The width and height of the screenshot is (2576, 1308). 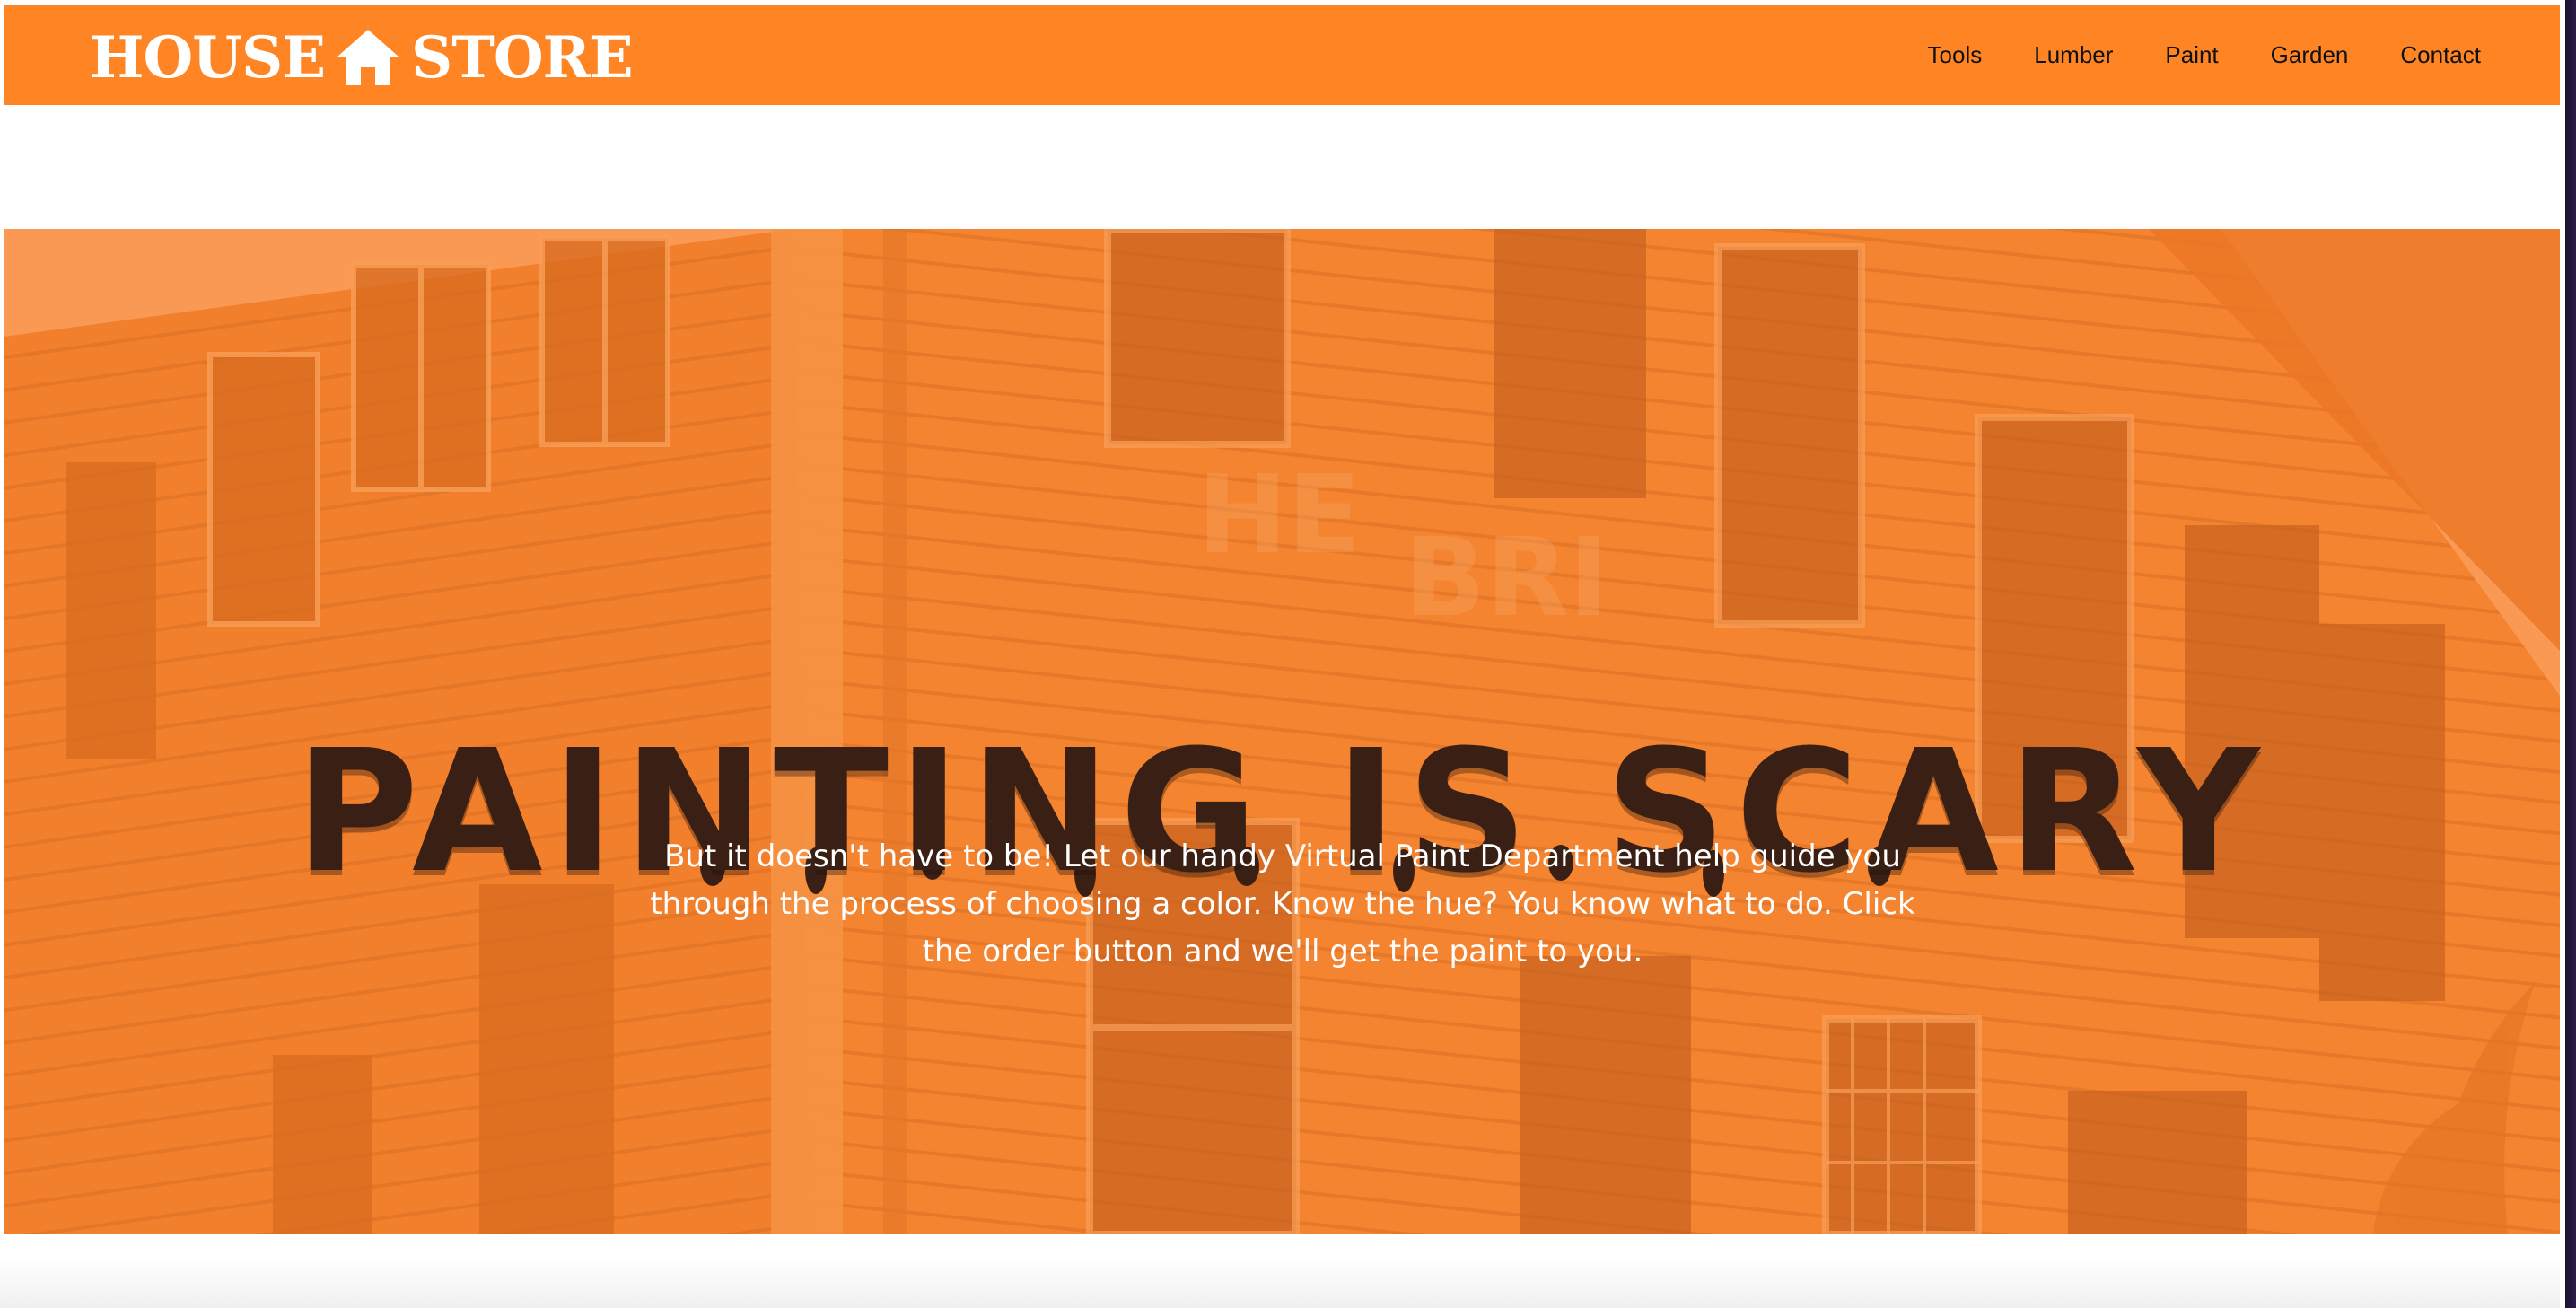 What do you see at coordinates (2310, 55) in the screenshot?
I see `nav-garden: Garden` at bounding box center [2310, 55].